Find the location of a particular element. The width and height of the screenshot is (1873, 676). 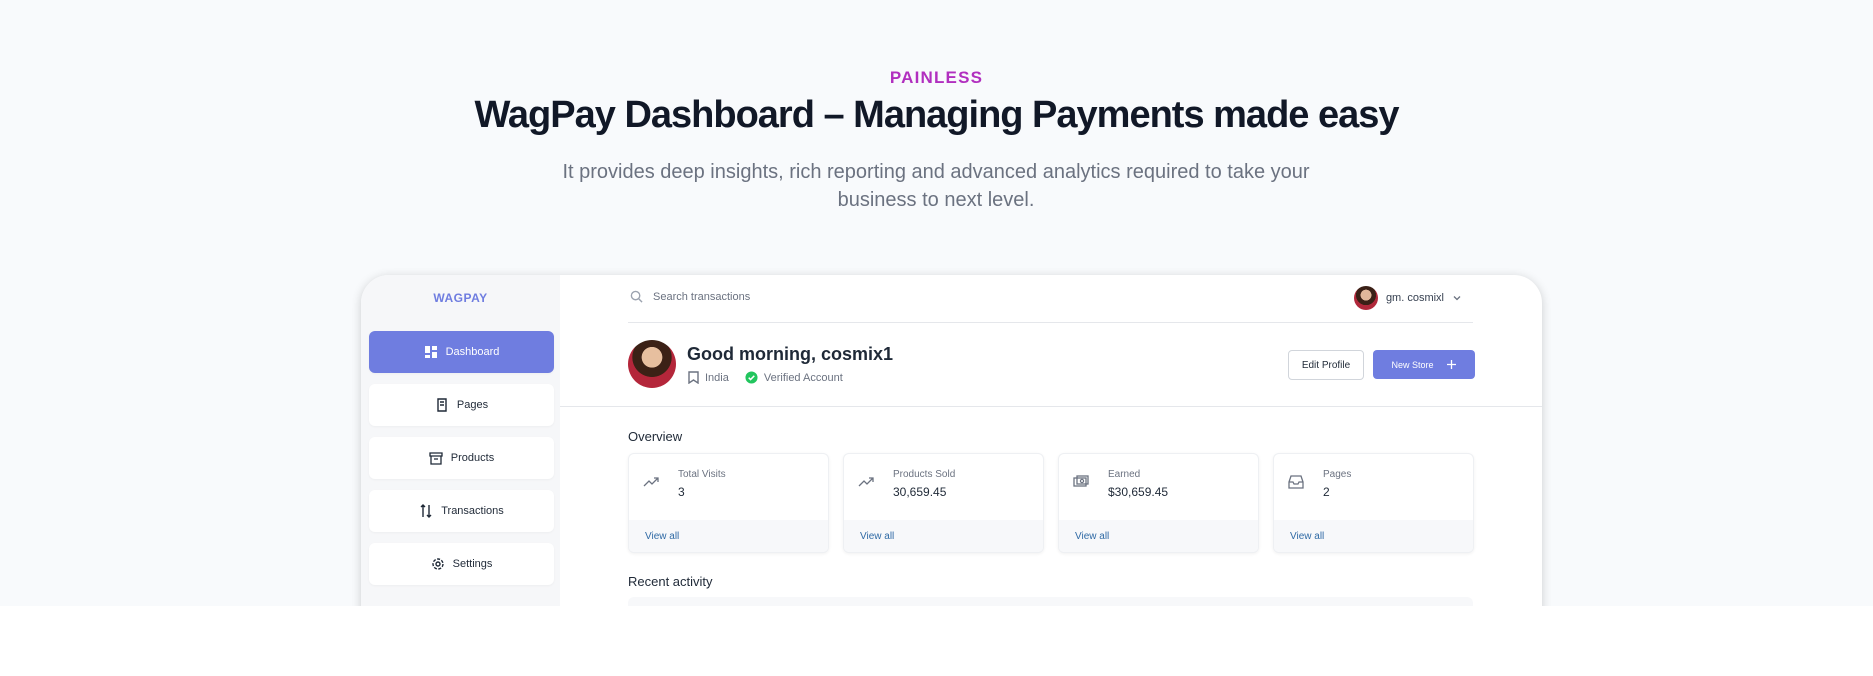

gear-icon is located at coordinates (437, 564).